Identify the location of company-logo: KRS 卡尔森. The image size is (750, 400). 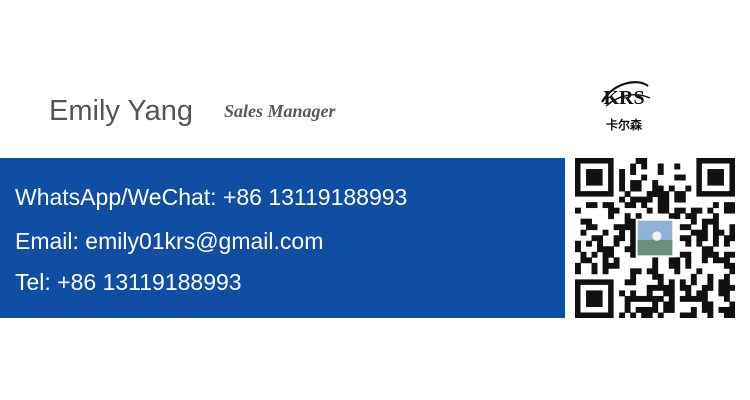
(624, 106).